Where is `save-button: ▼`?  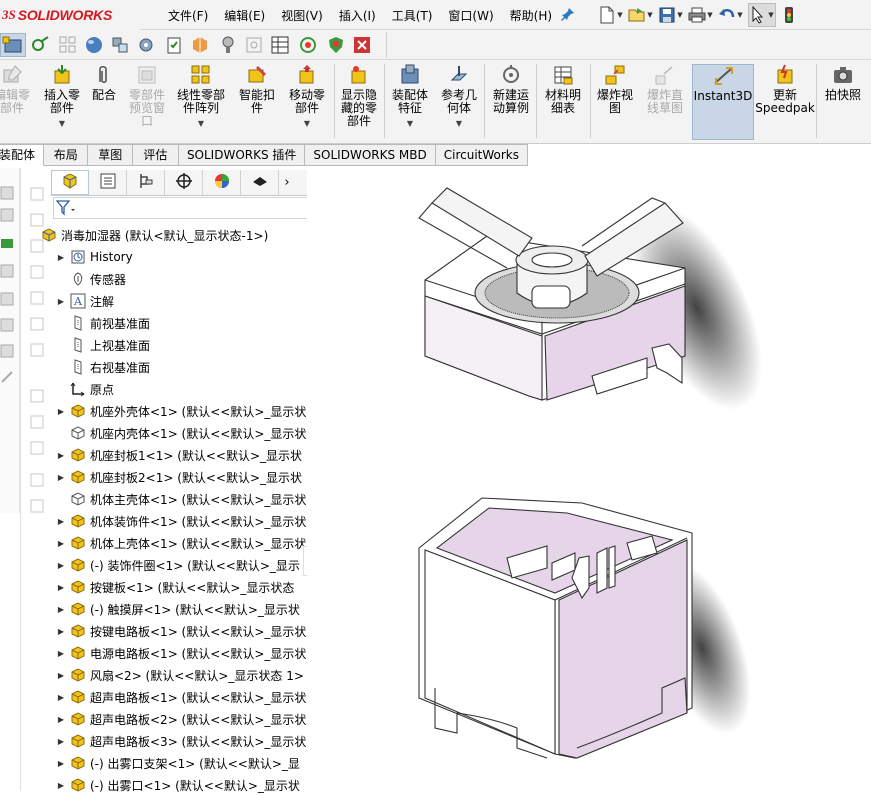
save-button: ▼ is located at coordinates (671, 15).